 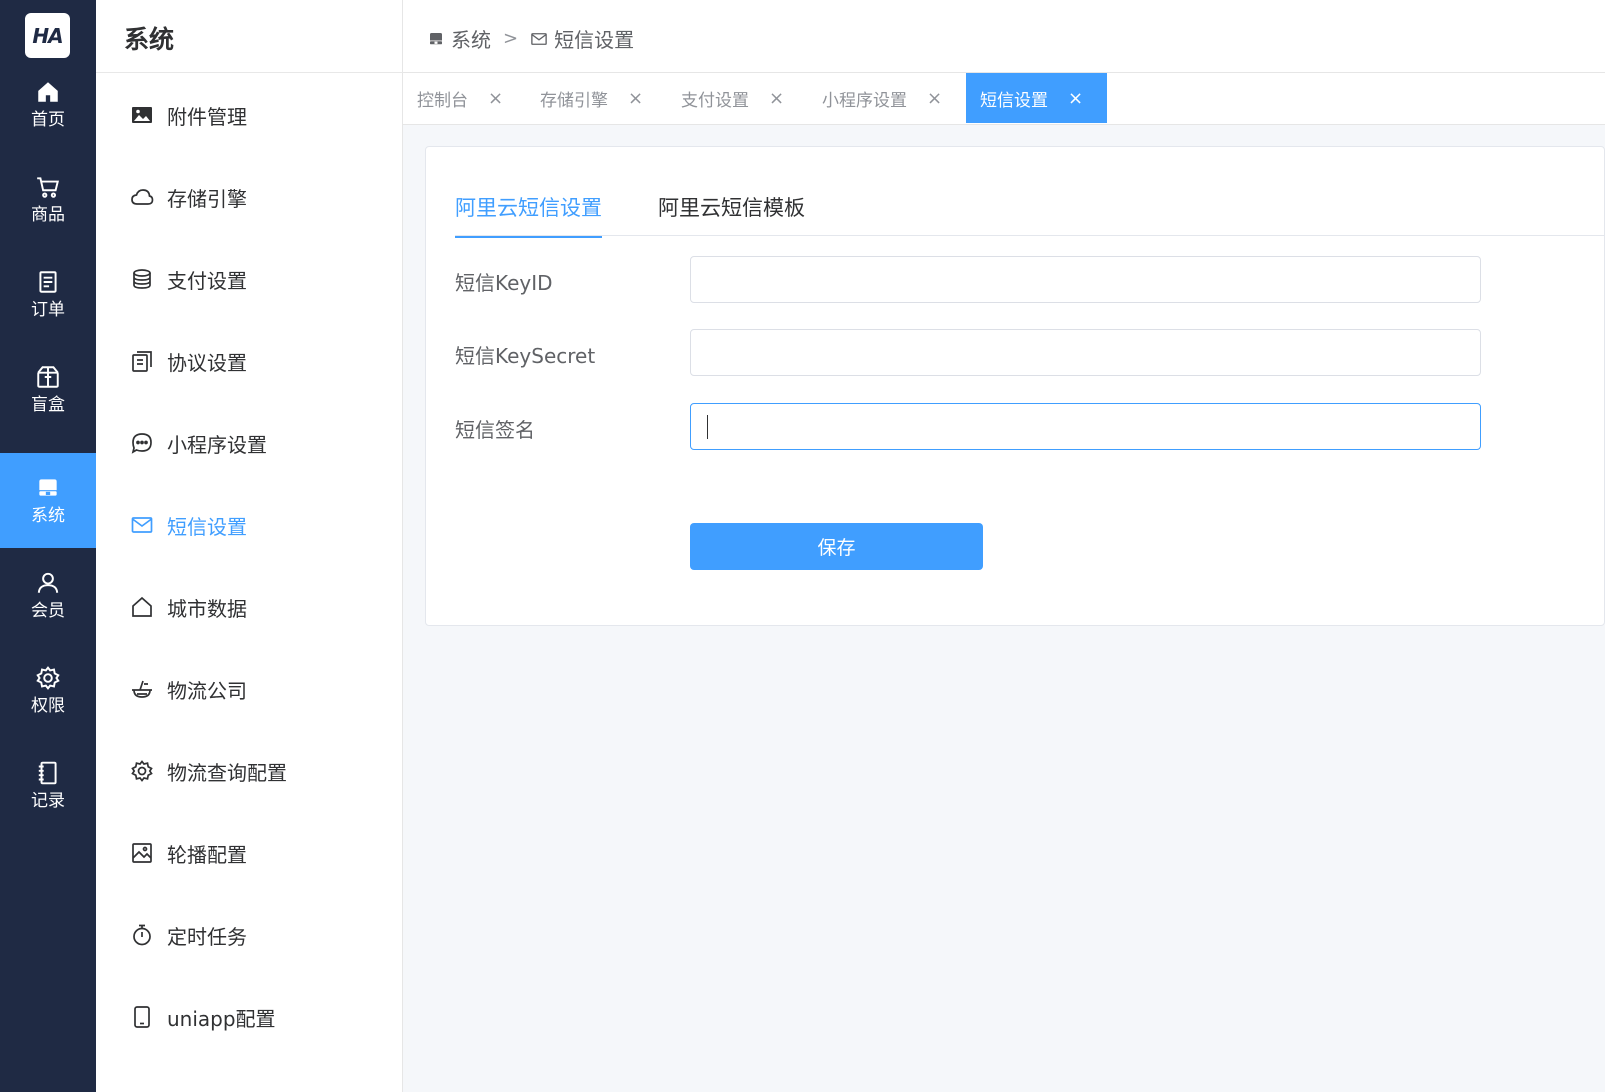 I want to click on page-tabs: 控制台 × 存储引擎 × 支付设置 × 小程序设置 × 短信设置 ×, so click(x=1004, y=99).